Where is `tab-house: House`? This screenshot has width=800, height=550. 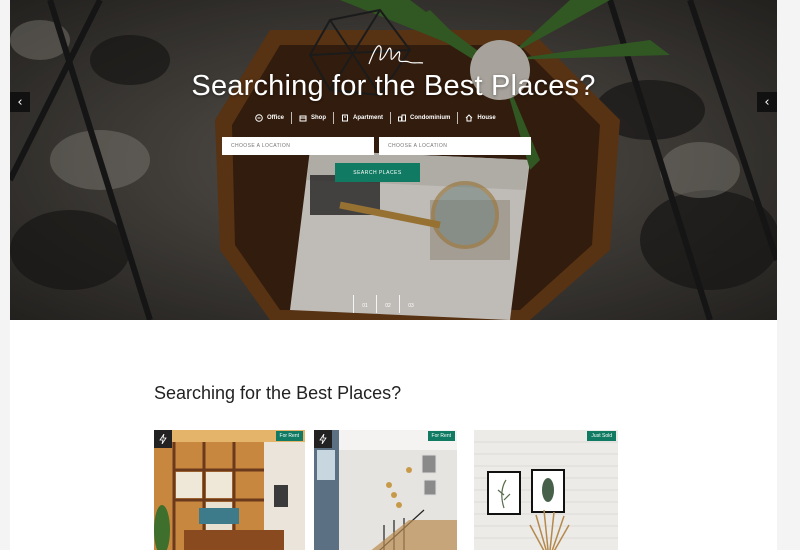
tab-house: House is located at coordinates (479, 118).